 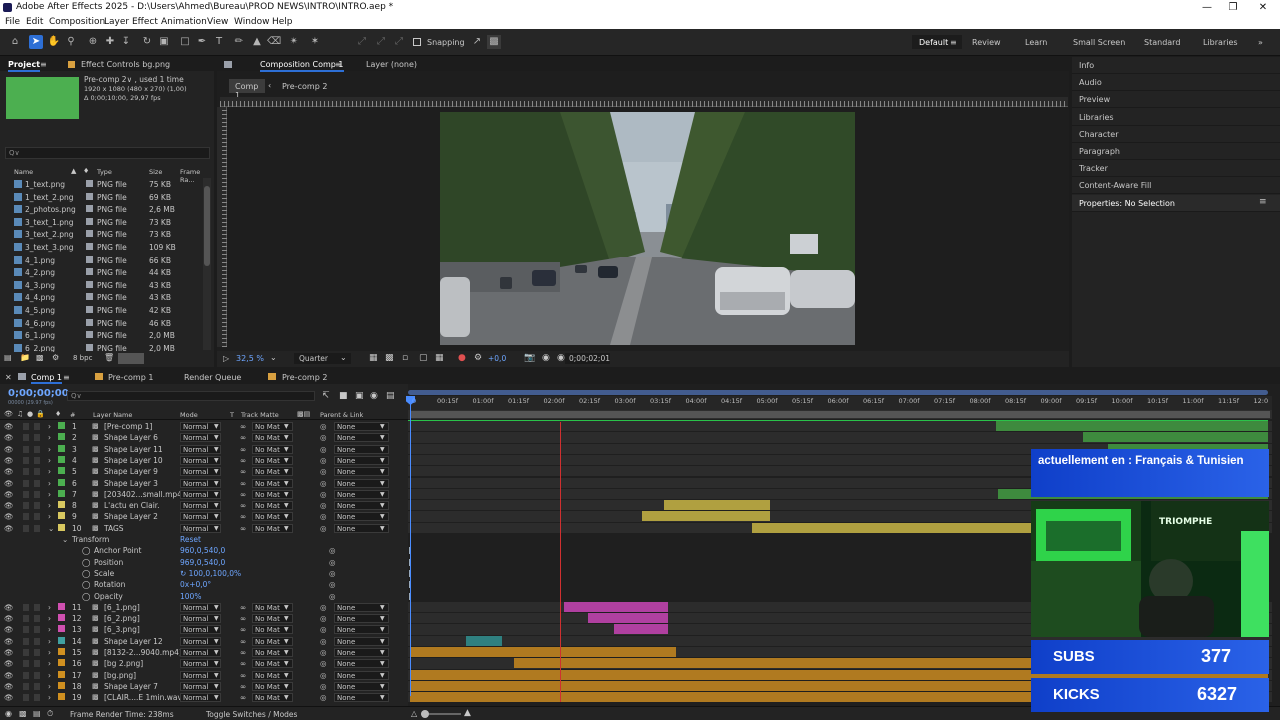 What do you see at coordinates (204, 663) in the screenshot?
I see `layer-row: 👁 › 16 ▩ [bg 2.png] Normal ▼ ∞ No Mat ▼ ◎ None ▼` at bounding box center [204, 663].